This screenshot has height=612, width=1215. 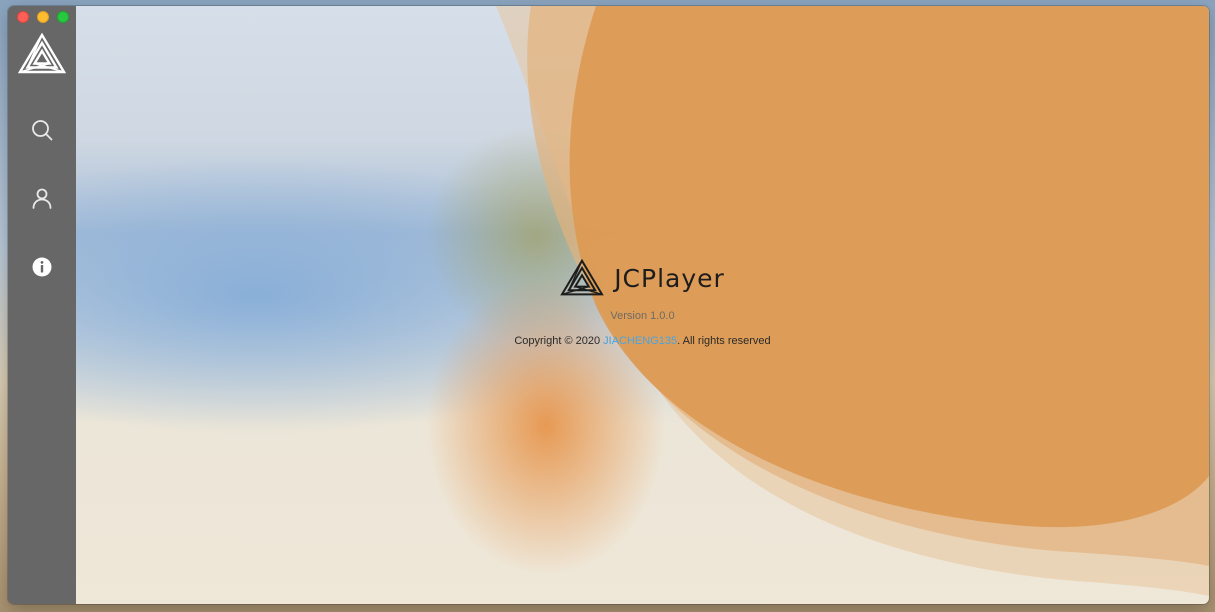 I want to click on author-link: JIACHENG135, so click(x=640, y=341).